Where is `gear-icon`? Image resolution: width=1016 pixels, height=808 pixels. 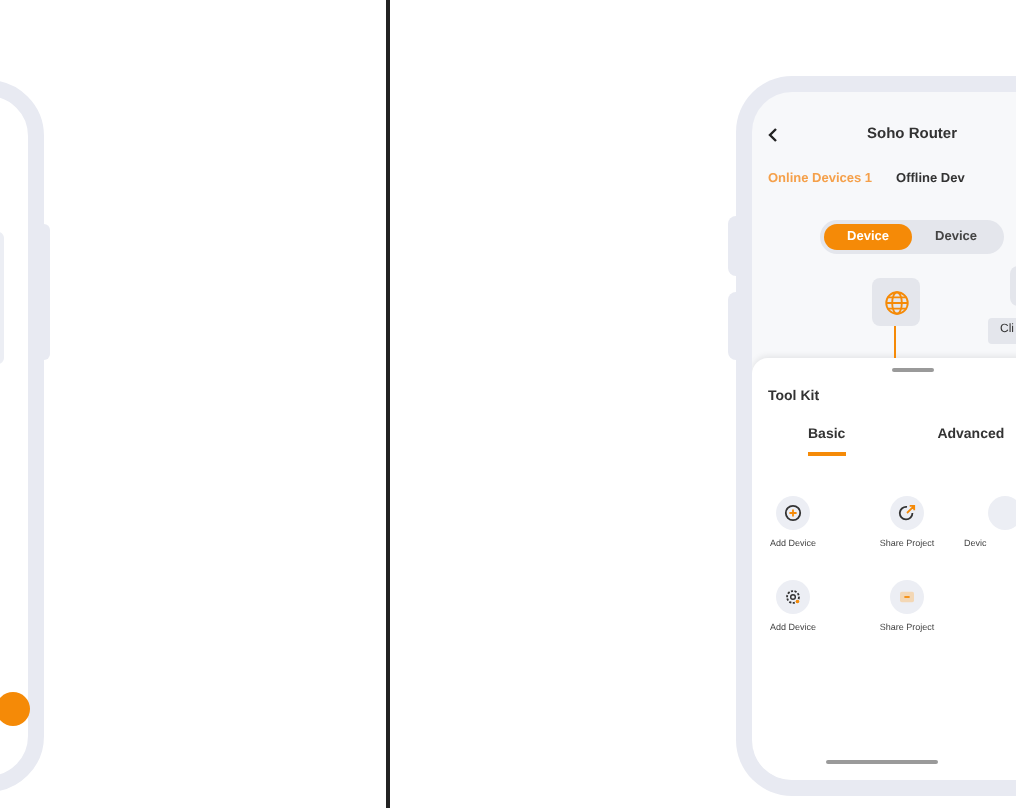 gear-icon is located at coordinates (793, 596).